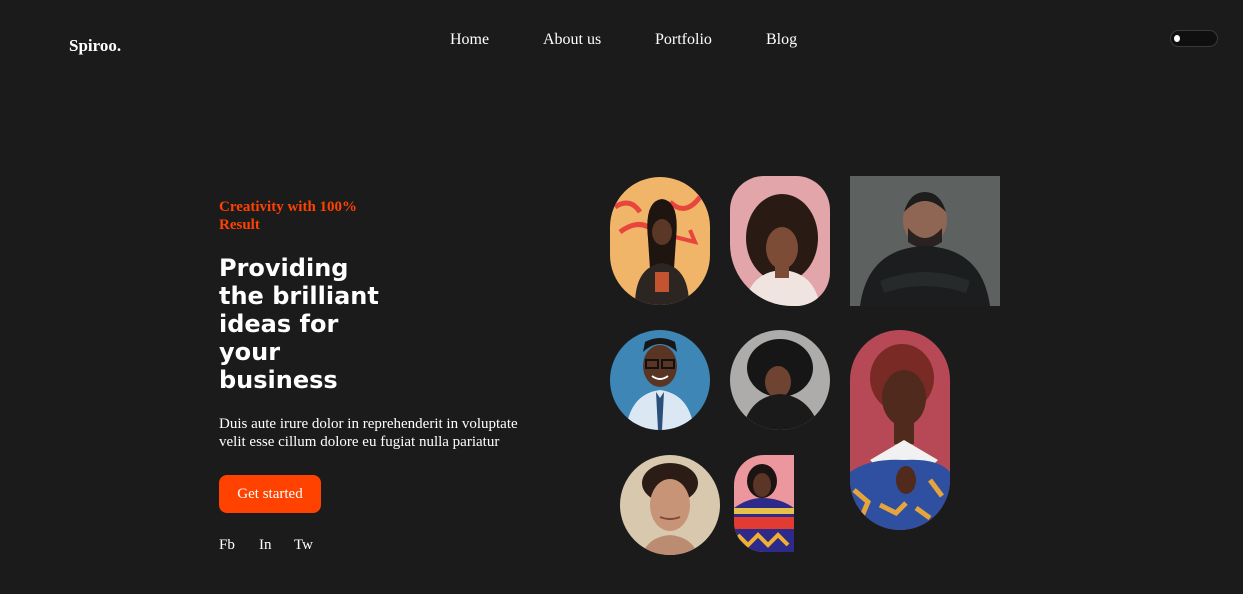 The image size is (1243, 594). Describe the element at coordinates (1177, 38) in the screenshot. I see `toggle-knob` at that location.